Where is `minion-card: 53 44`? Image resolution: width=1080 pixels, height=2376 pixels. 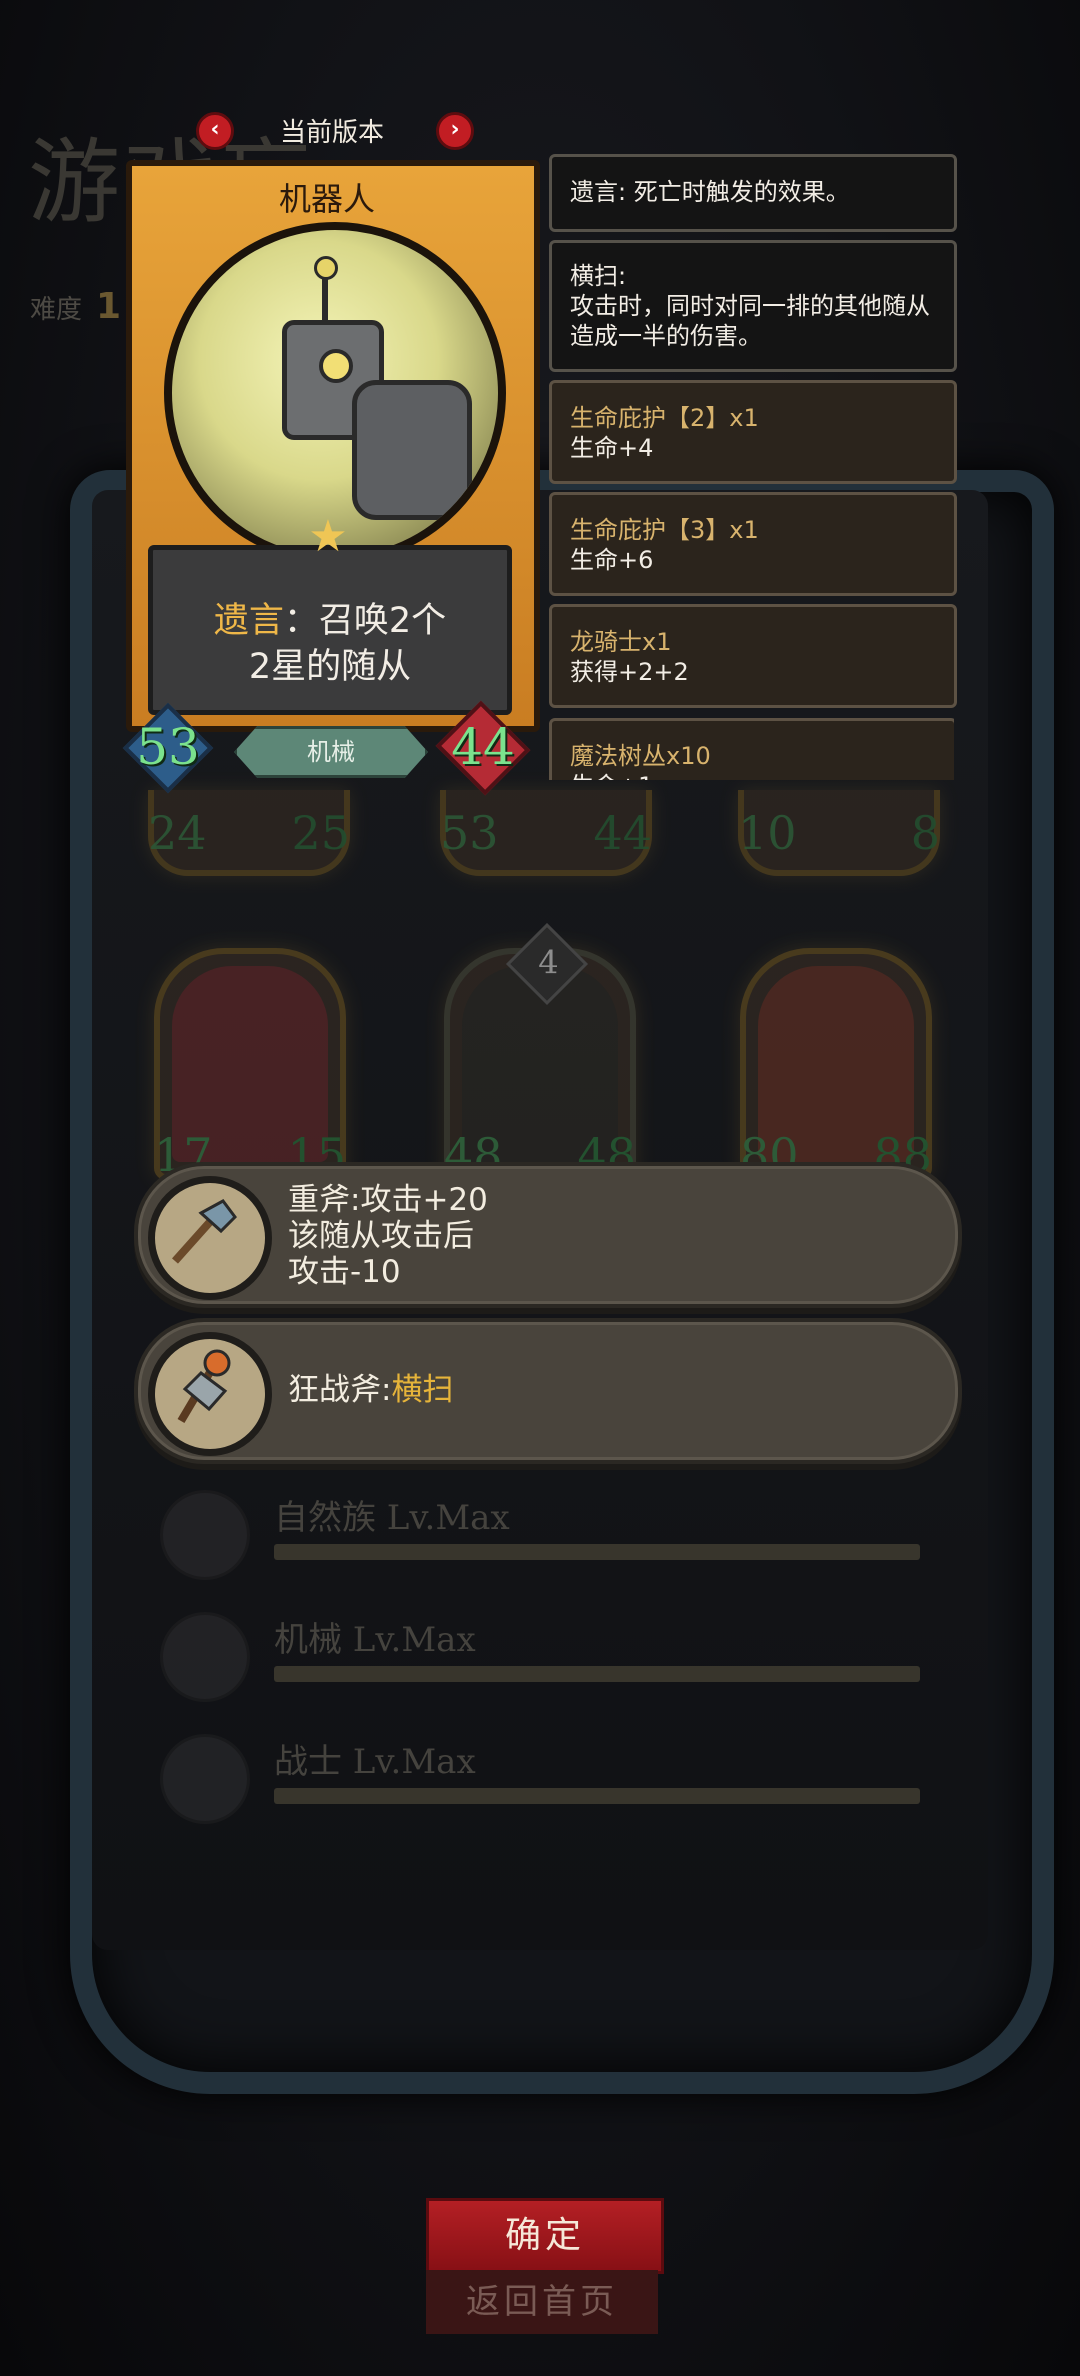 minion-card: 53 44 is located at coordinates (546, 833).